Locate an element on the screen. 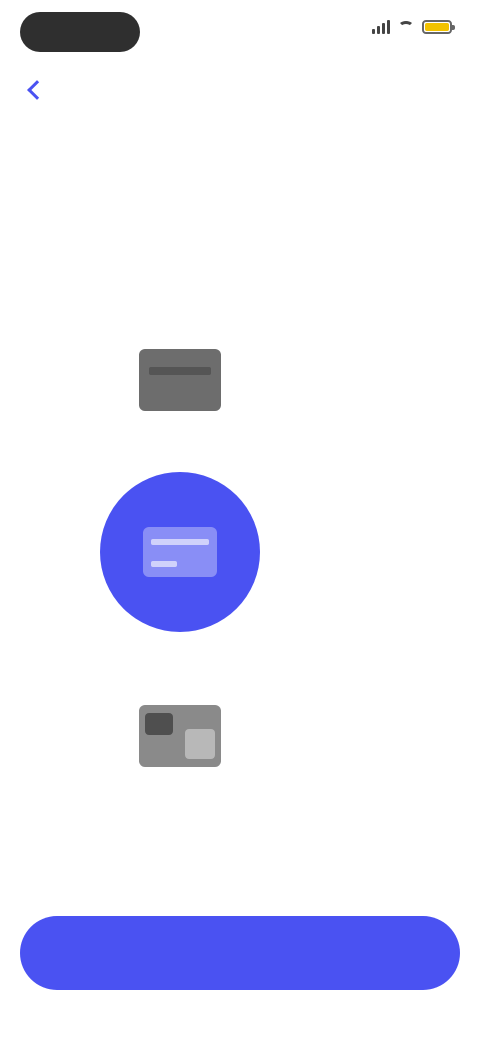 This screenshot has height=1040, width=480. status-icons is located at coordinates (413, 27).